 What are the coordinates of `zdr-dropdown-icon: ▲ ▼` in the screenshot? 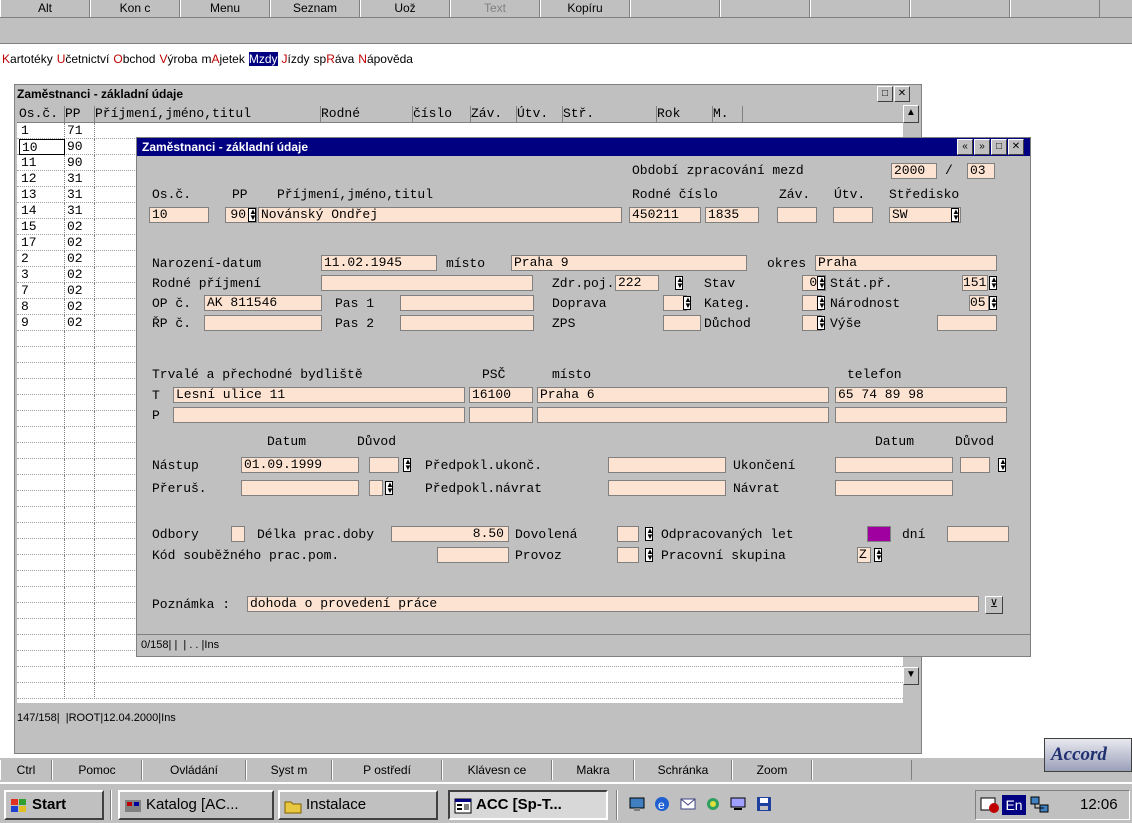 It's located at (679, 283).